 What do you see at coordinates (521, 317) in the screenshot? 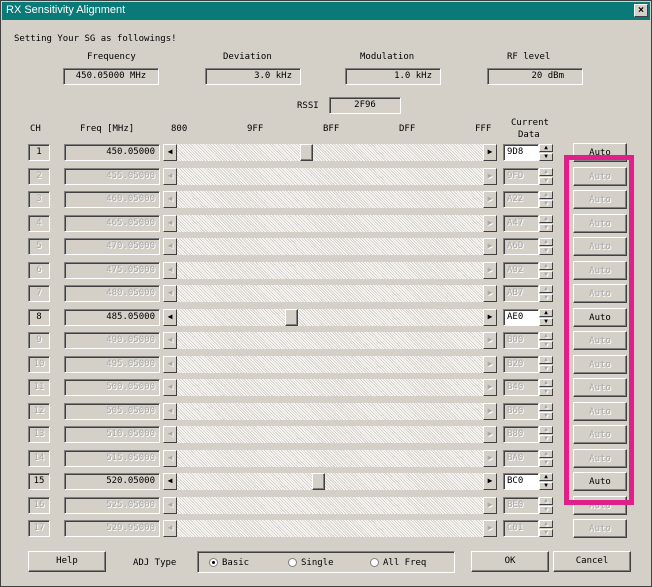
I see `current-data-field: AE0` at bounding box center [521, 317].